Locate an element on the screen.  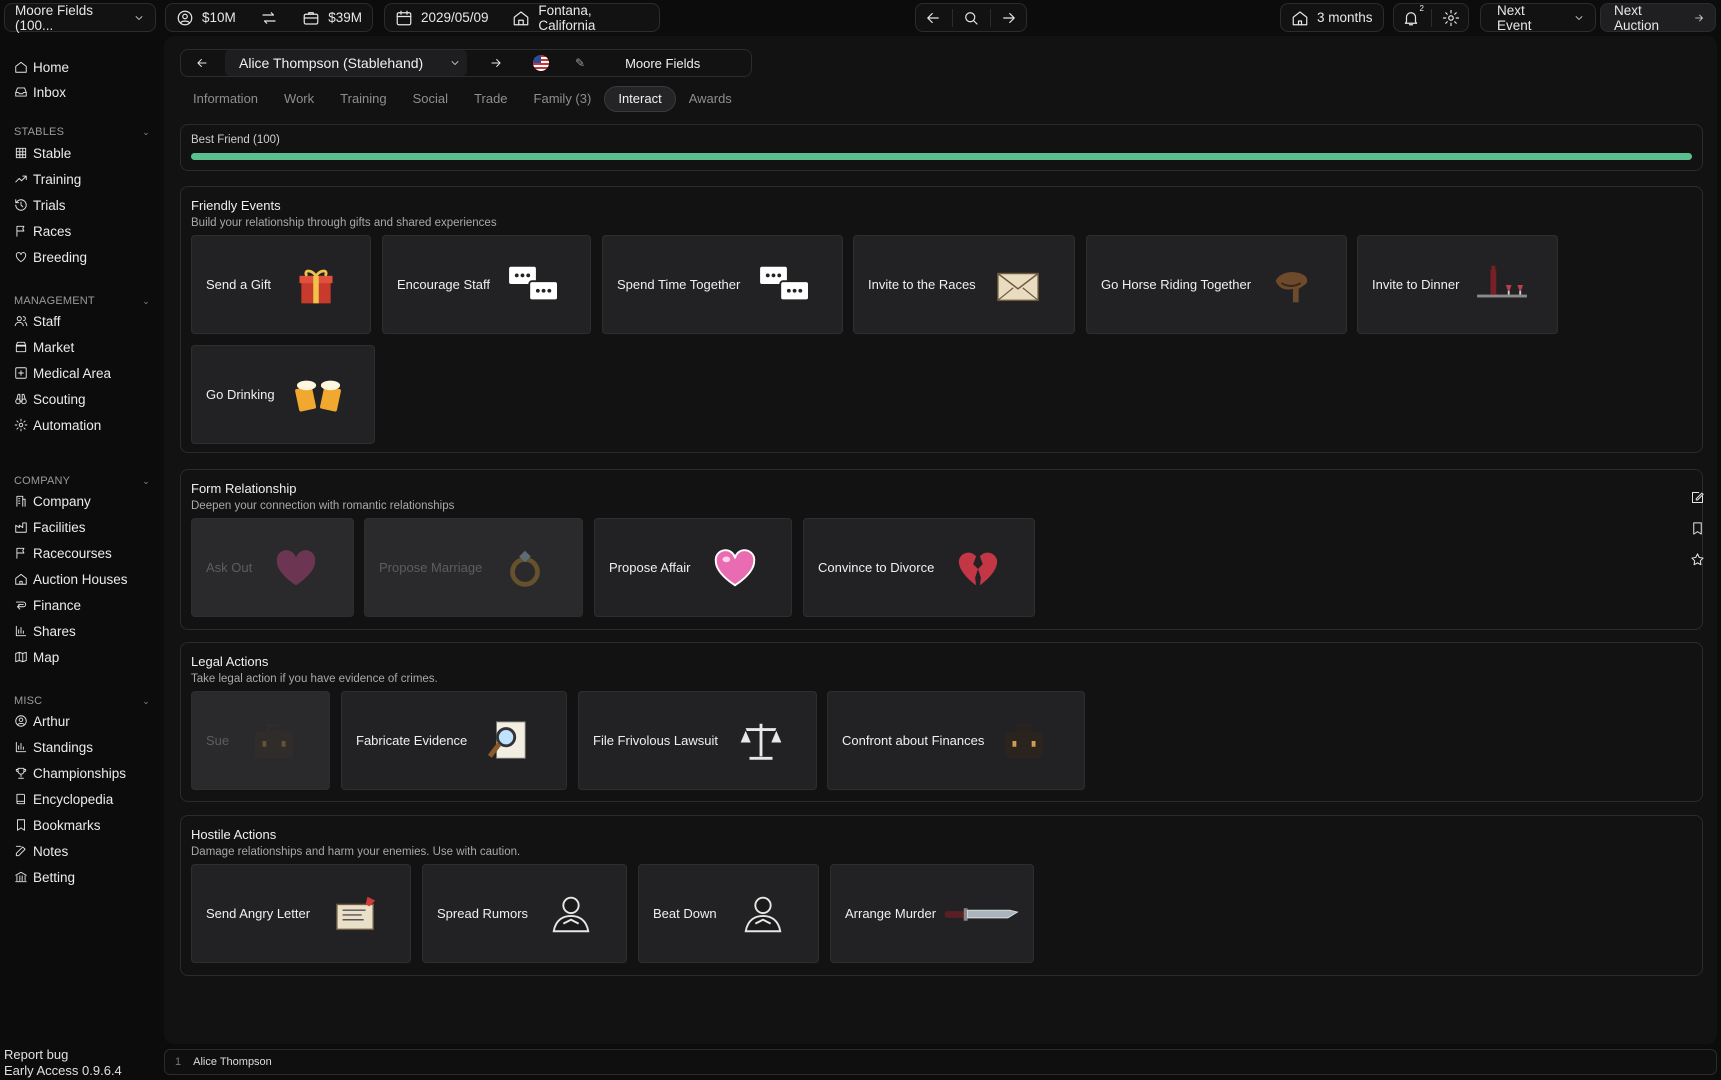
sidebar-item-bookmarks: Bookmarks is located at coordinates (57, 825).